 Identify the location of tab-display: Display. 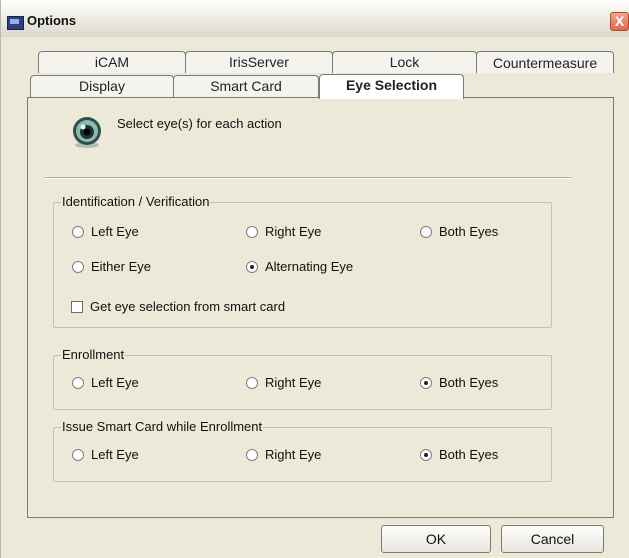
(102, 86).